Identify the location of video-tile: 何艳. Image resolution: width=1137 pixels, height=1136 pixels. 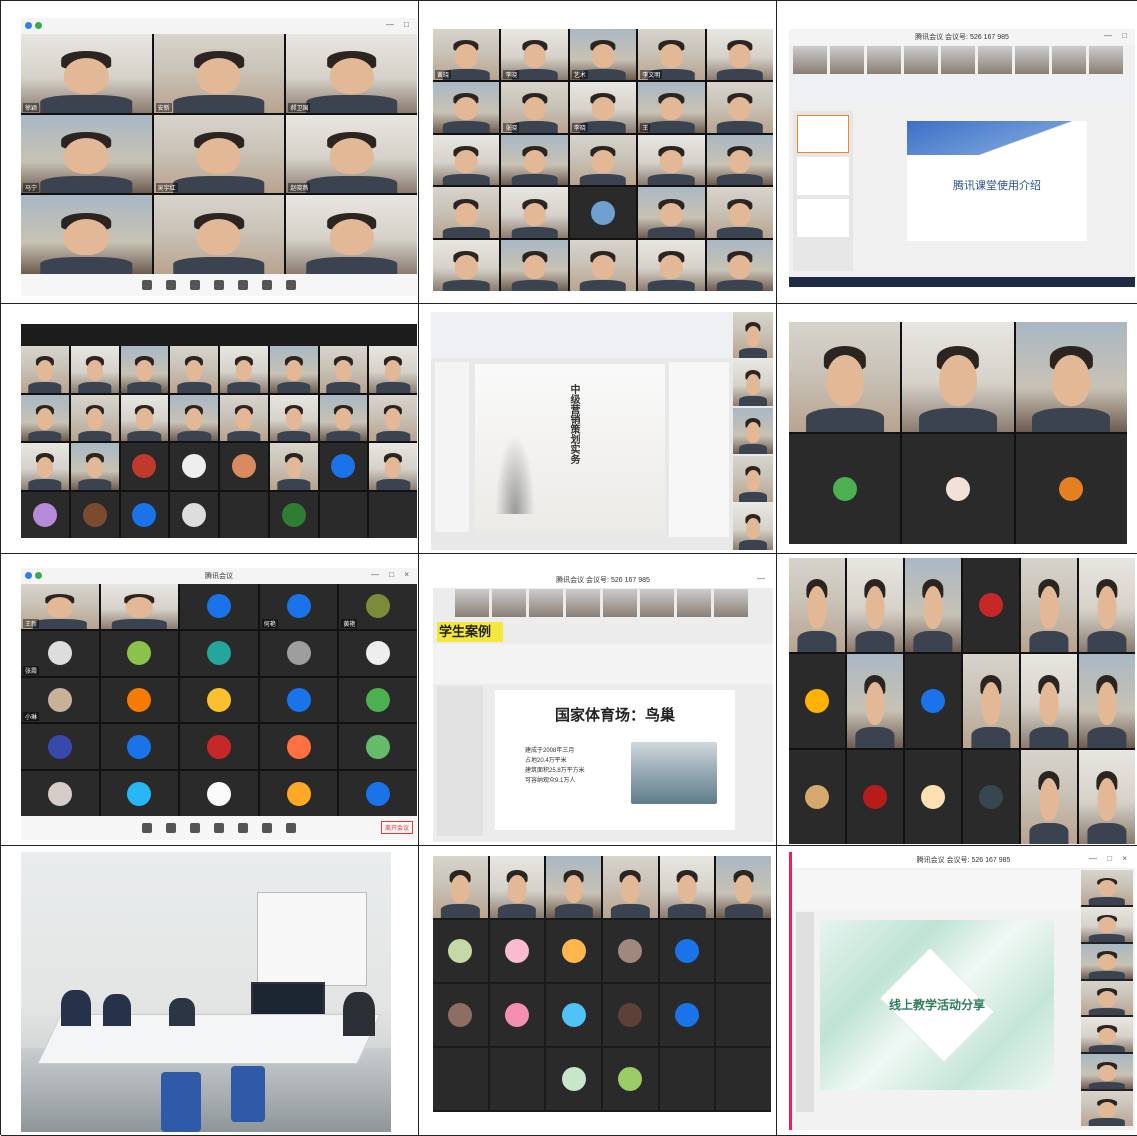
(298, 606).